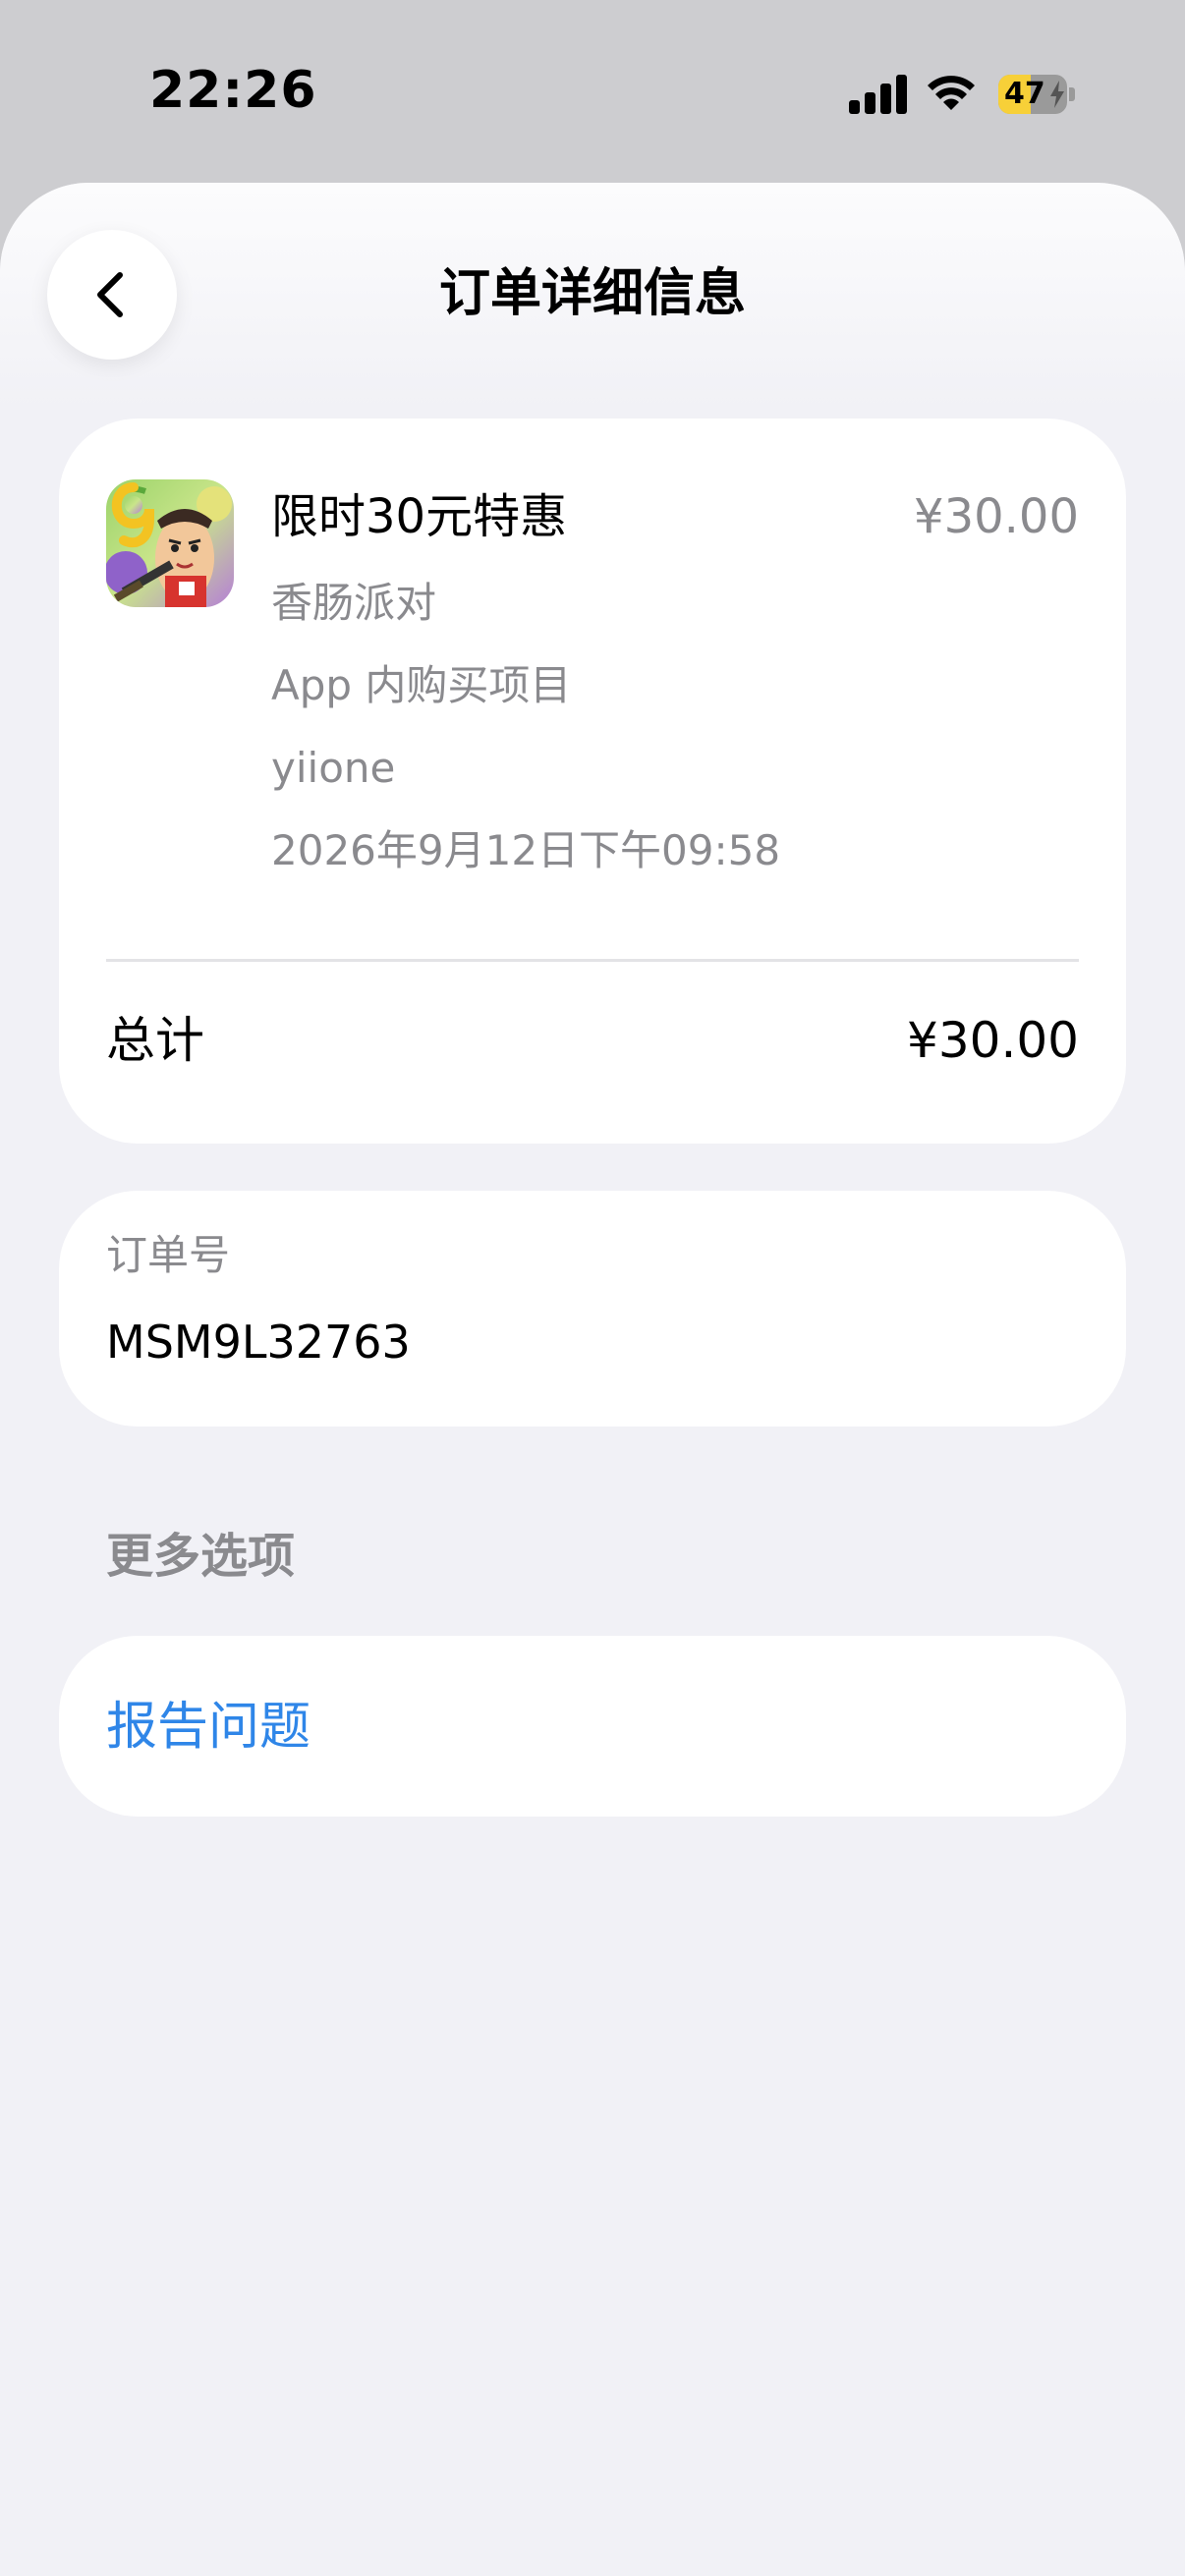  I want to click on divider, so click(592, 960).